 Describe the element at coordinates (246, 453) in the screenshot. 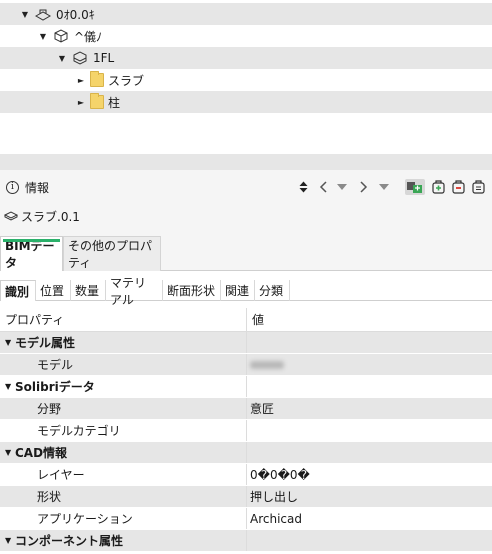

I see `group-row-cad-info: ▼ CAD情報` at that location.